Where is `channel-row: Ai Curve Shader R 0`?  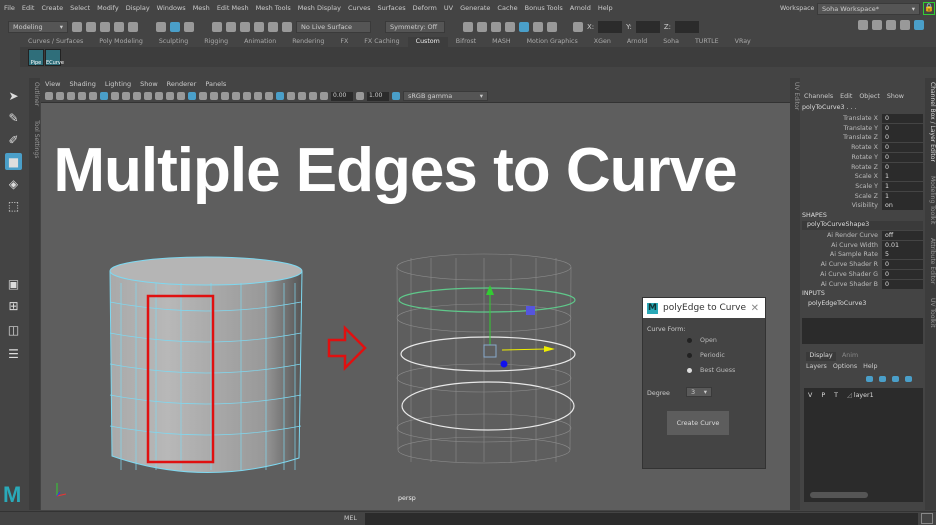 channel-row: Ai Curve Shader R 0 is located at coordinates (862, 265).